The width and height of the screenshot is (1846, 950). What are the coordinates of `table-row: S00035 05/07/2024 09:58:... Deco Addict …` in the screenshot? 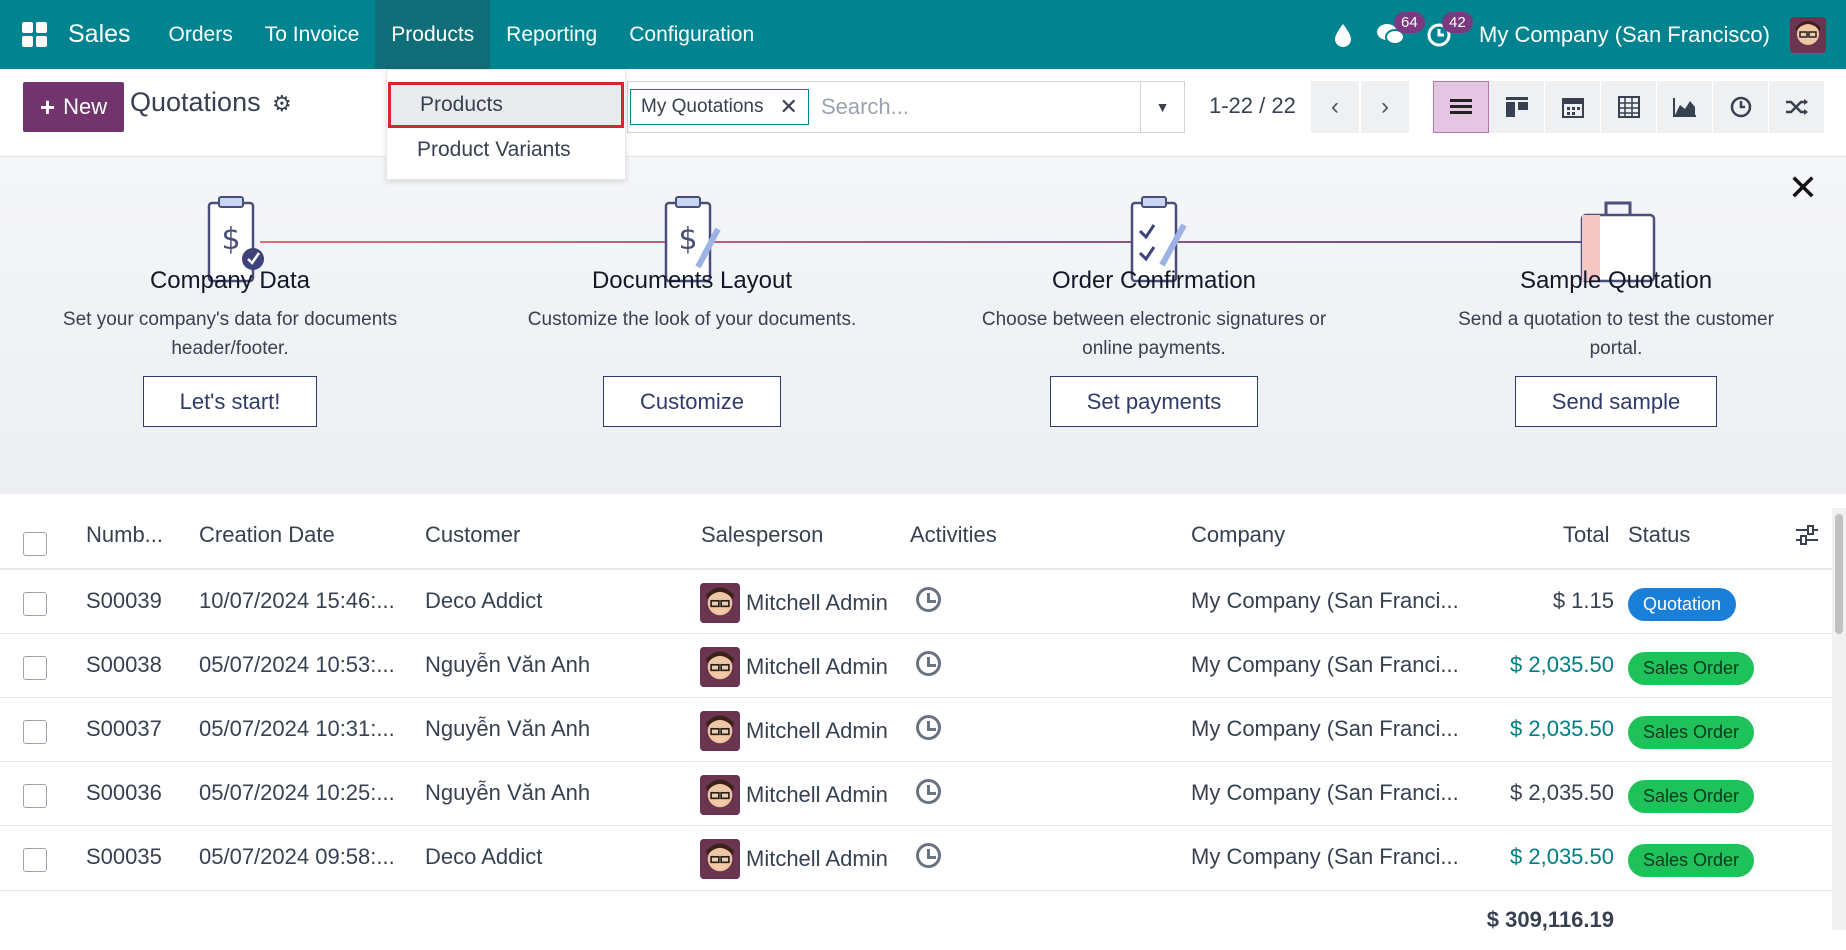 It's located at (923, 858).